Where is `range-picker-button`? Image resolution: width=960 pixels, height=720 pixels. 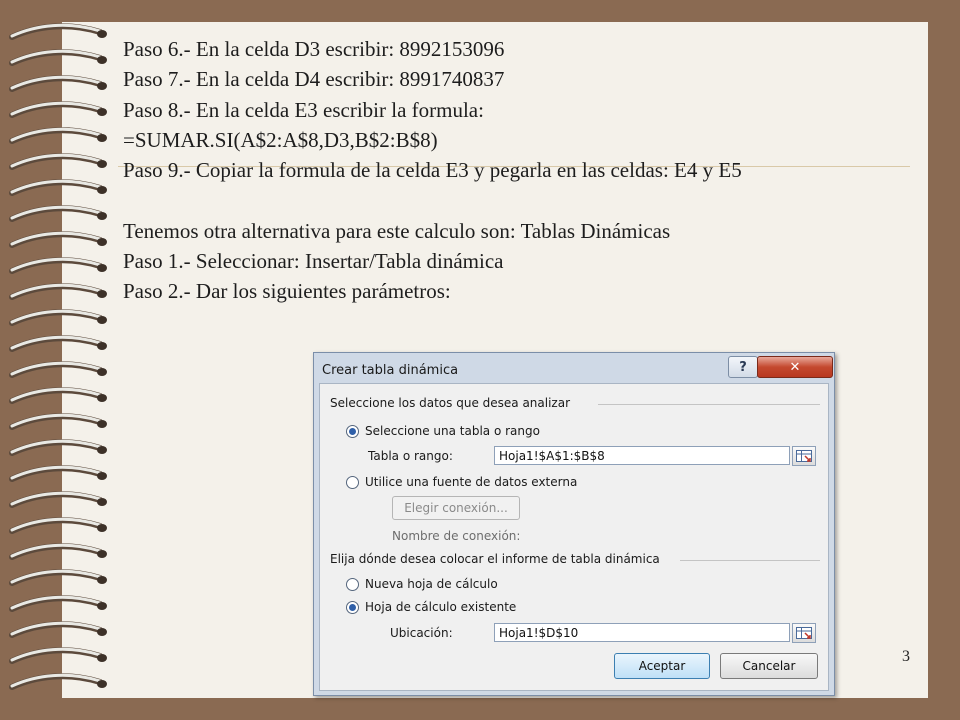
range-picker-button is located at coordinates (804, 456).